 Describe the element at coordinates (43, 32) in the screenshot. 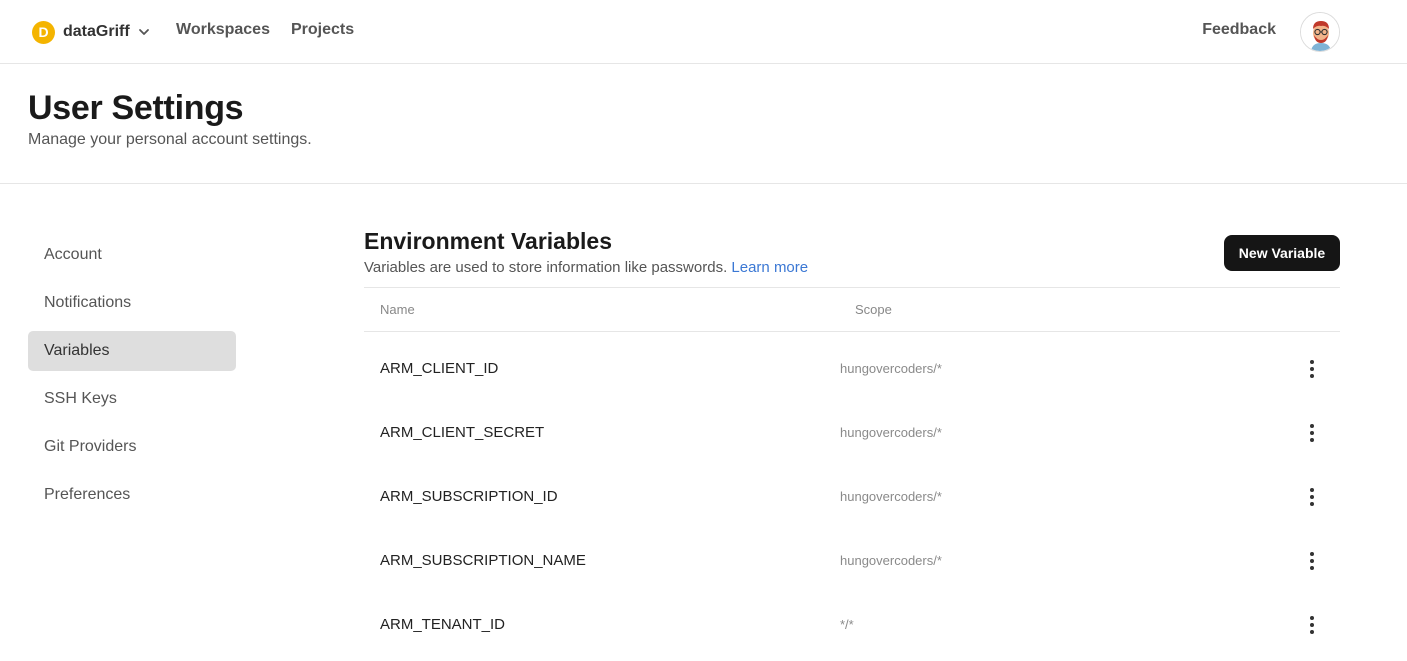

I see `org-badge: D` at that location.